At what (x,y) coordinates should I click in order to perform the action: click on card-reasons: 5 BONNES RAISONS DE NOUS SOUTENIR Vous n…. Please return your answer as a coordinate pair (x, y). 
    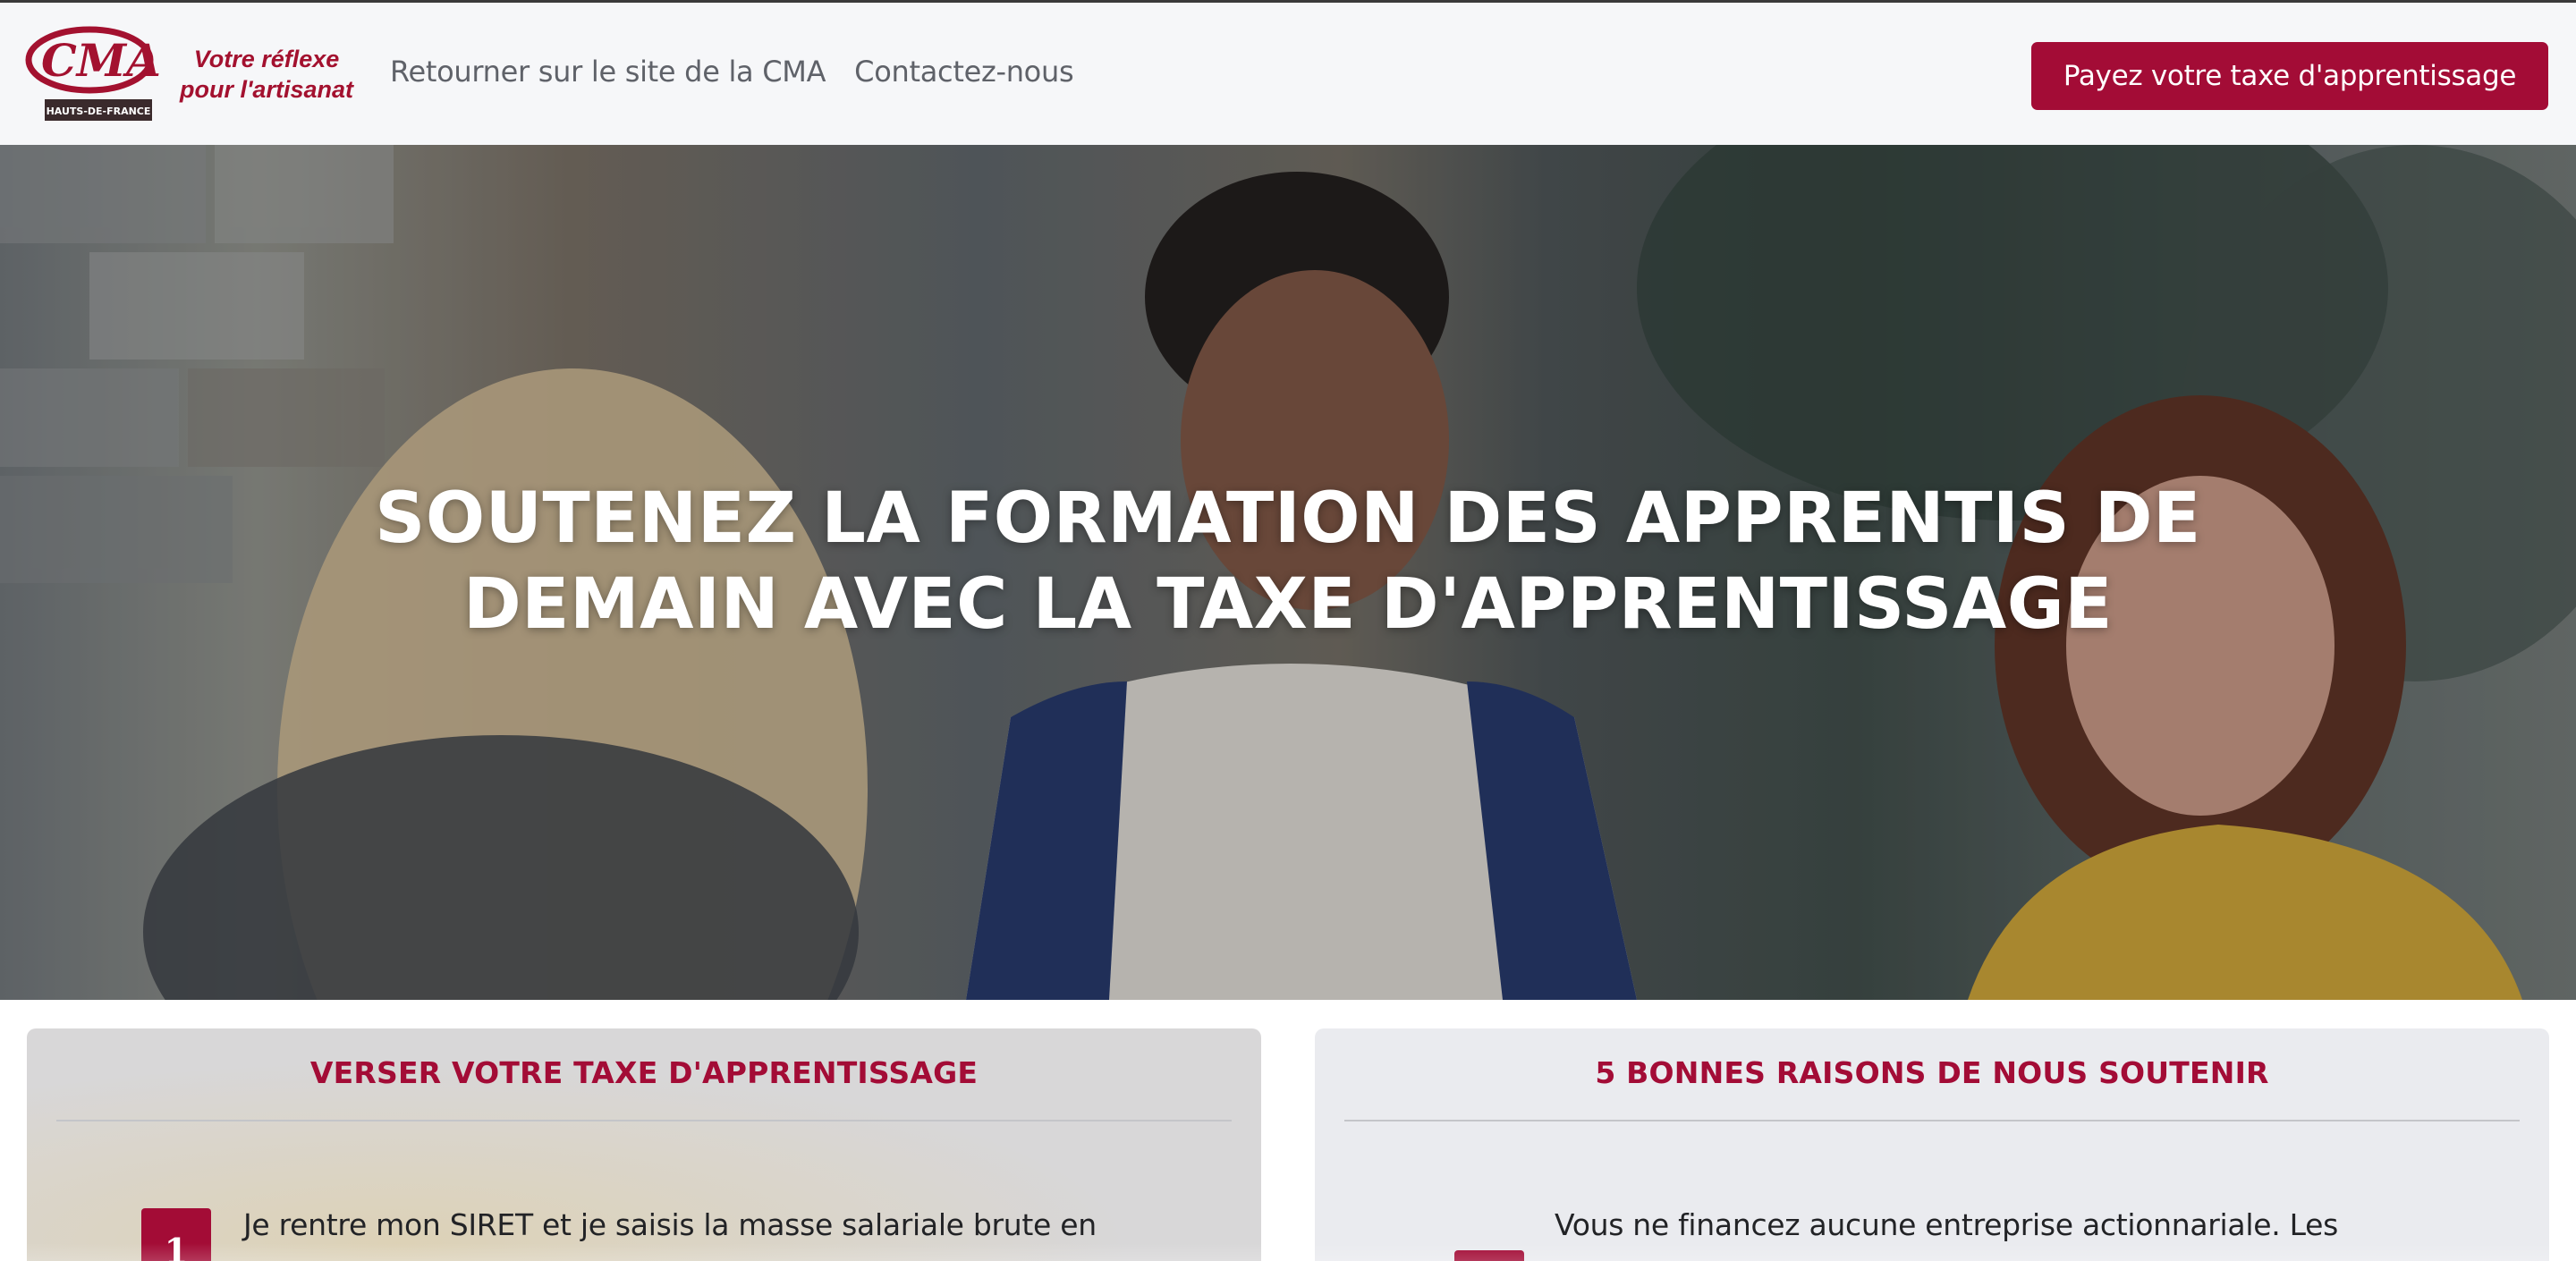
    Looking at the image, I should click on (1932, 1144).